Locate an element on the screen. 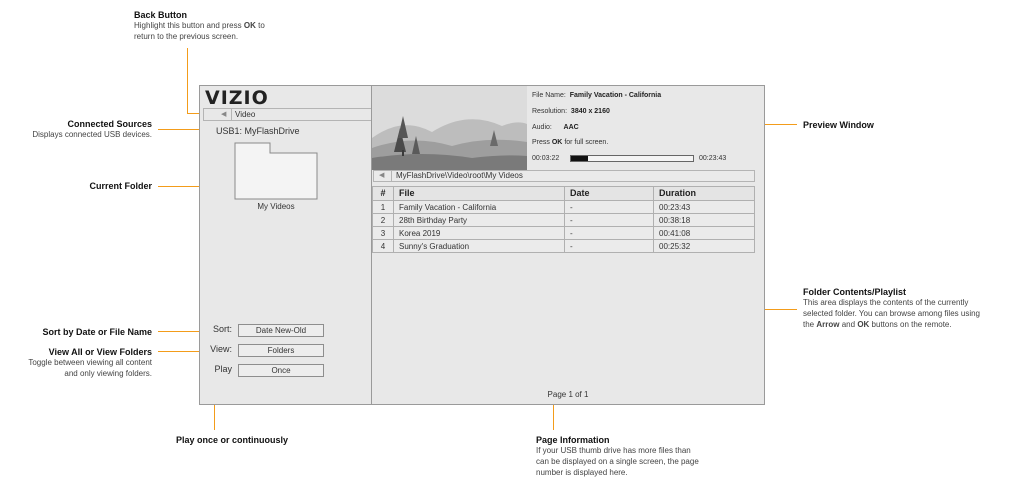  table-header-row: # File Date Duration is located at coordinates (563, 193).